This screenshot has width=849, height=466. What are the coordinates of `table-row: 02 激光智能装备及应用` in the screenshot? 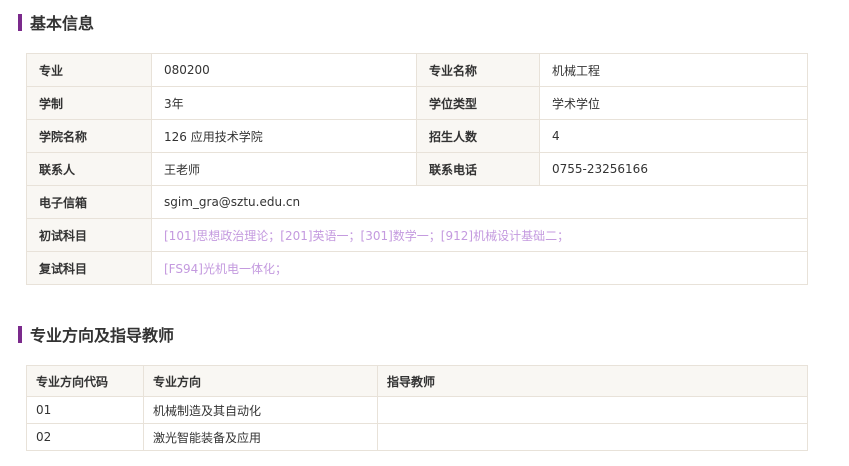 It's located at (417, 437).